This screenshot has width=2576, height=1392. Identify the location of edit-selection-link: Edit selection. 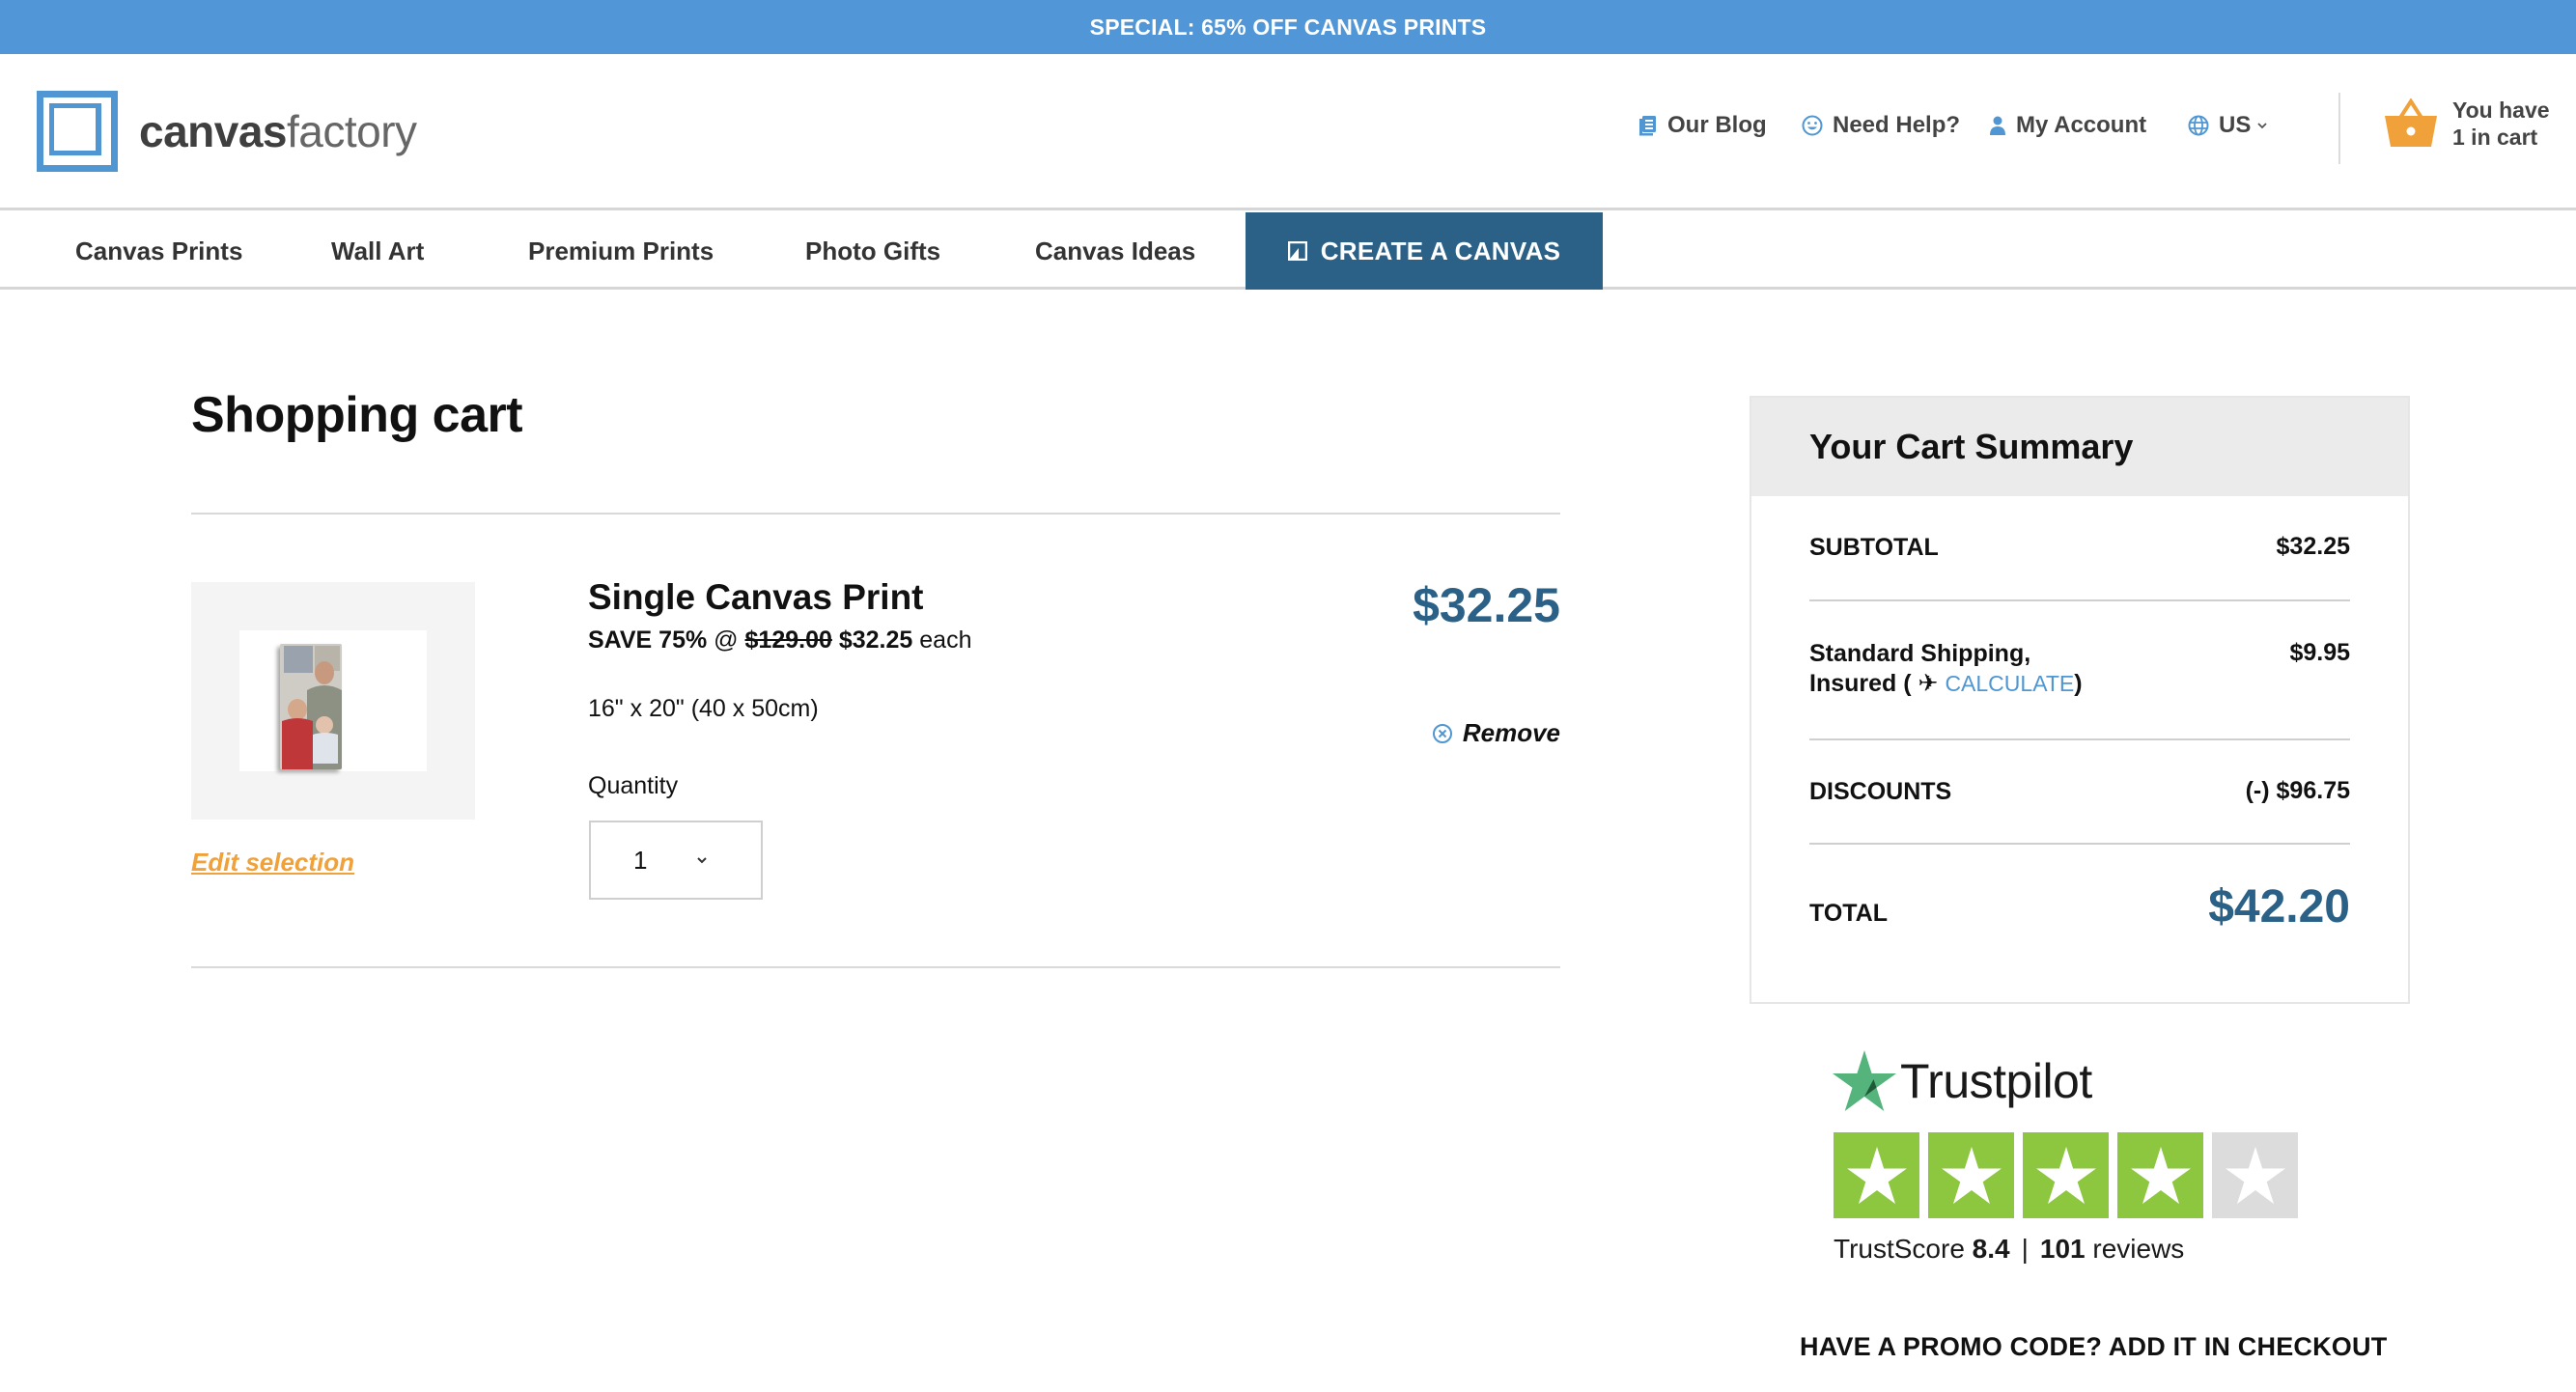
(273, 863).